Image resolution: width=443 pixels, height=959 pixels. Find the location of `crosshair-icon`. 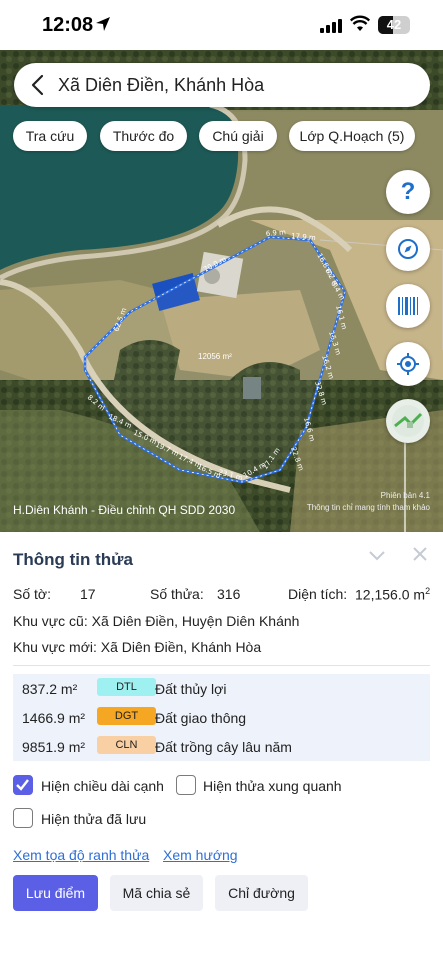

crosshair-icon is located at coordinates (408, 364).